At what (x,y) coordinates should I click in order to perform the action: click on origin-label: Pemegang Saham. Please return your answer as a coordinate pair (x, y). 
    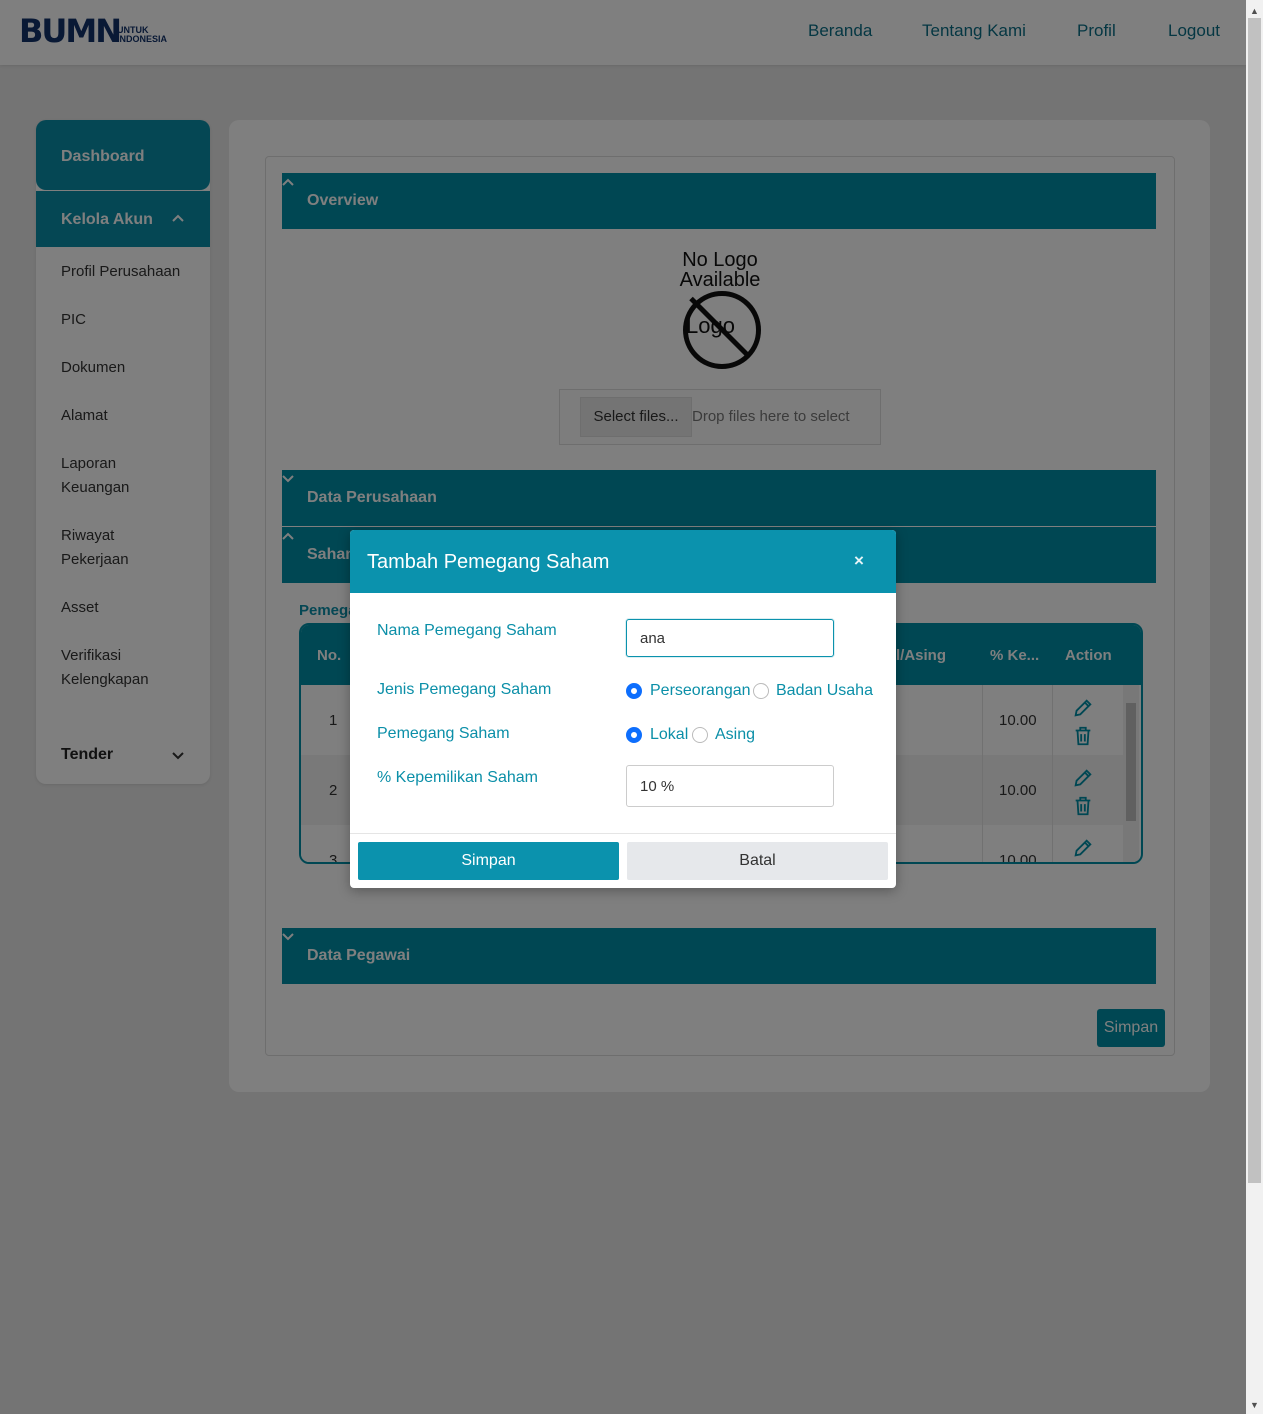
    Looking at the image, I should click on (443, 733).